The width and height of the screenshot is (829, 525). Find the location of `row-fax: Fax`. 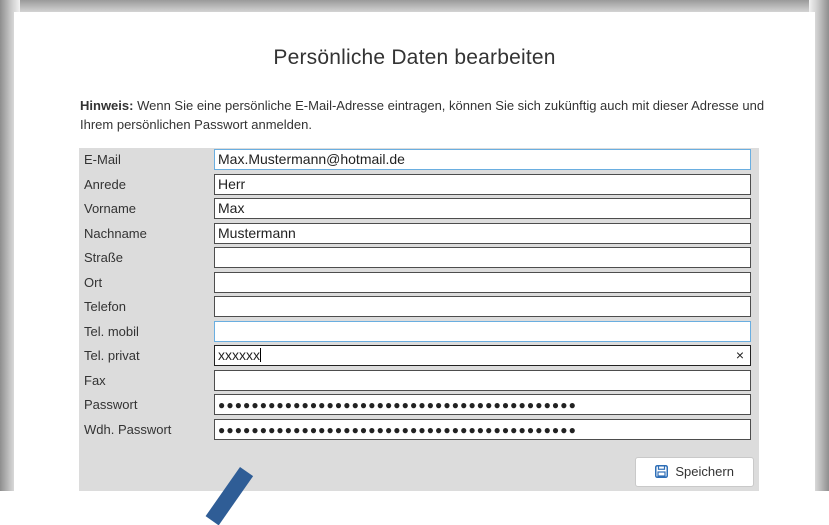

row-fax: Fax is located at coordinates (419, 381).